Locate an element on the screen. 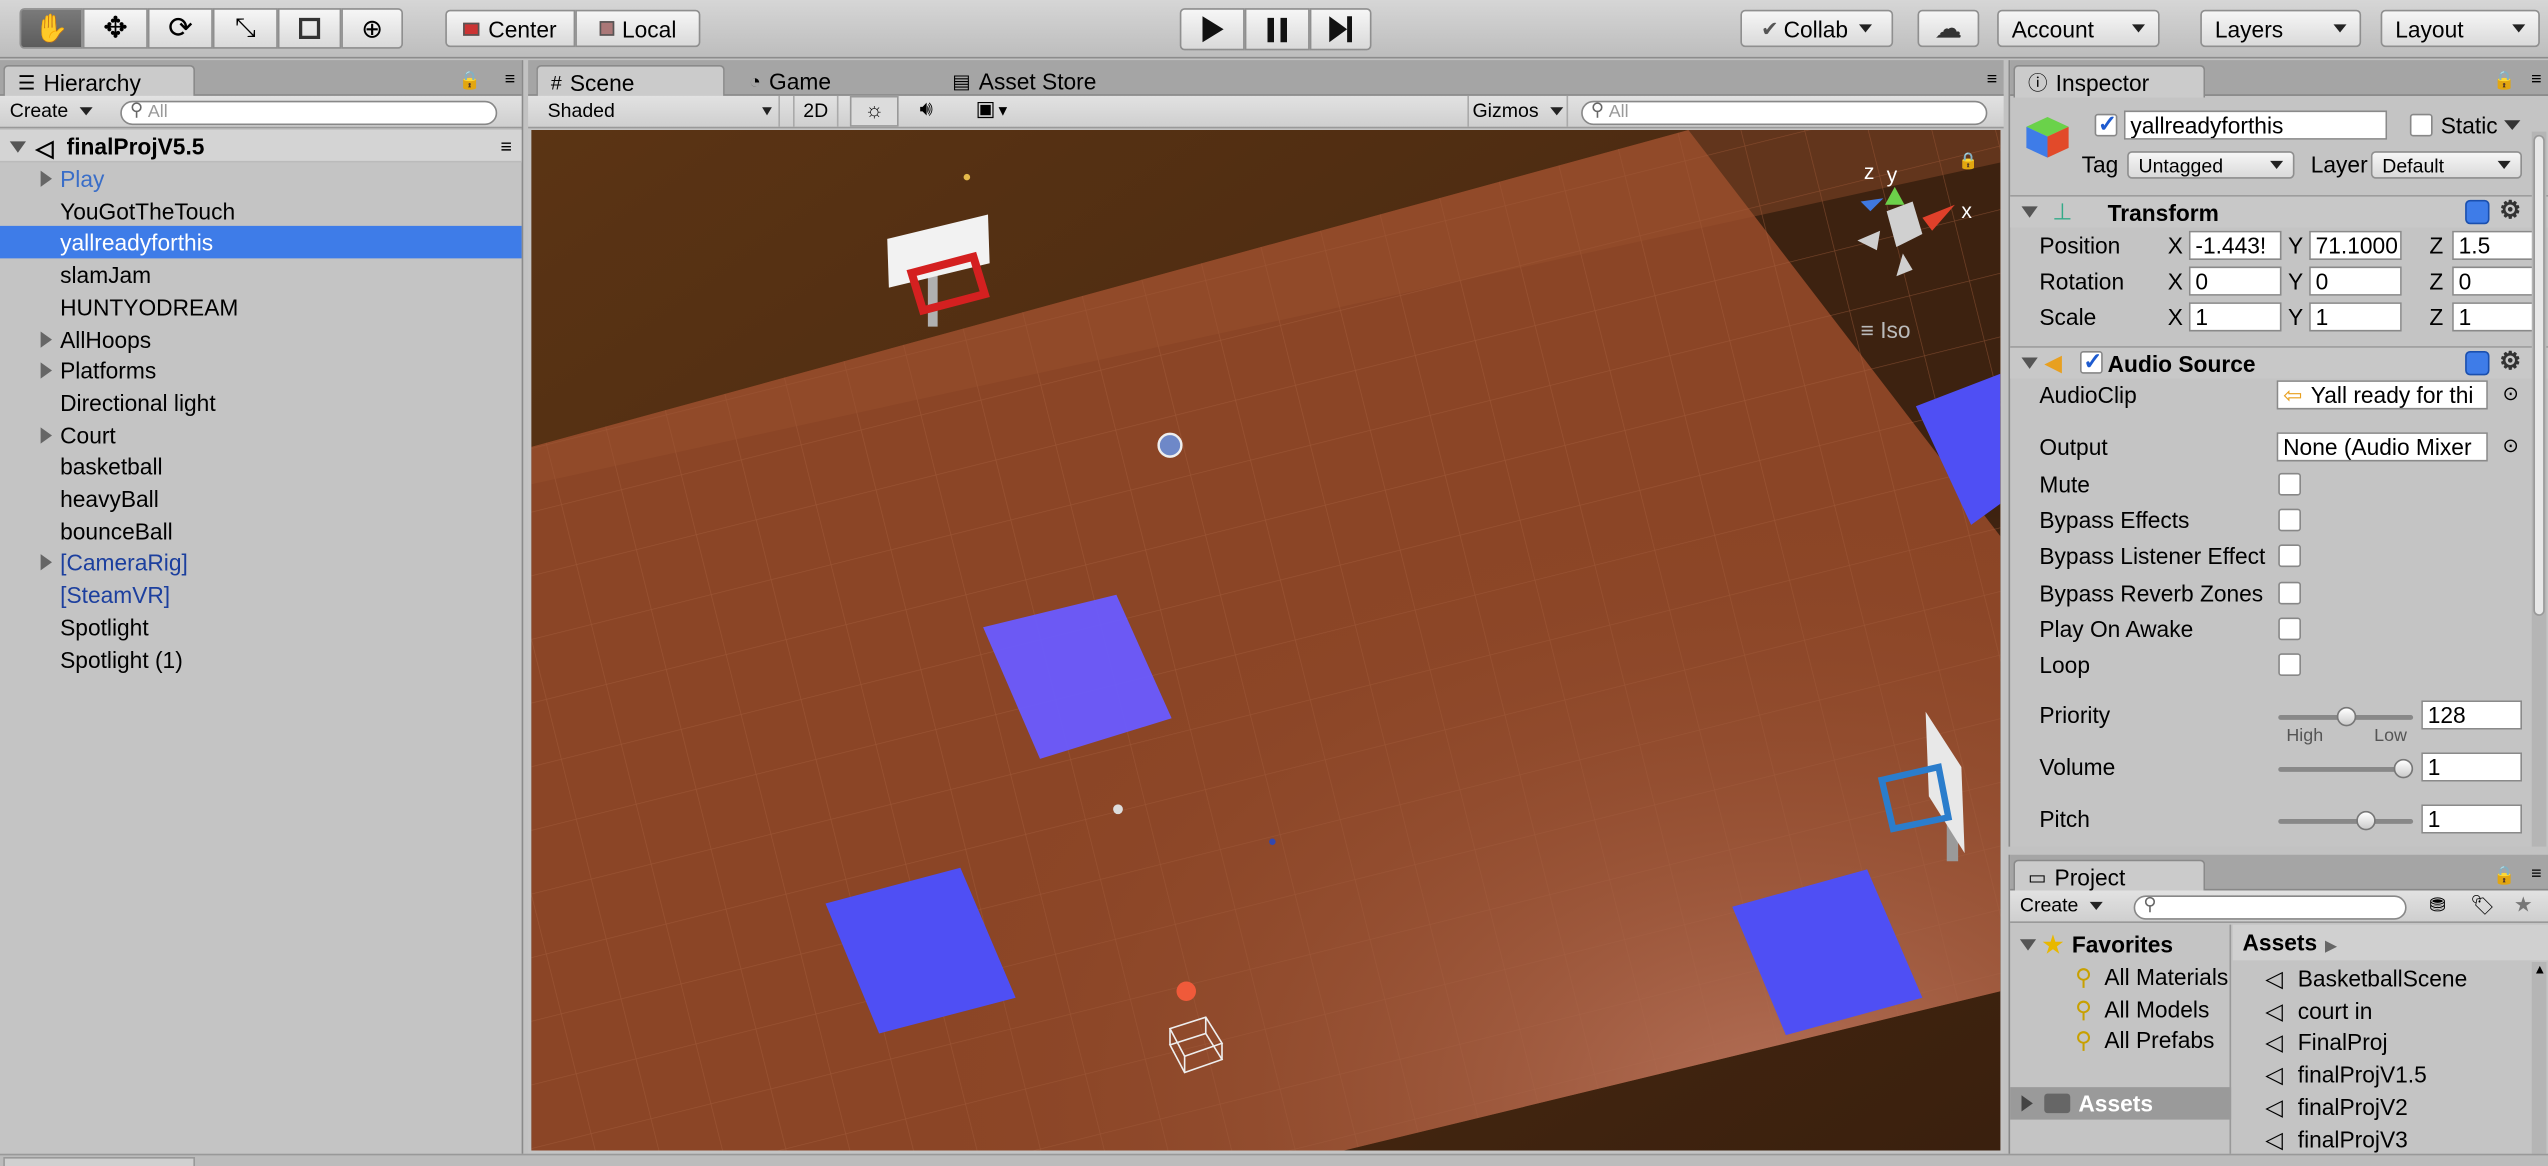 The height and width of the screenshot is (1166, 2548). axis-x-label: X is located at coordinates (2175, 245).